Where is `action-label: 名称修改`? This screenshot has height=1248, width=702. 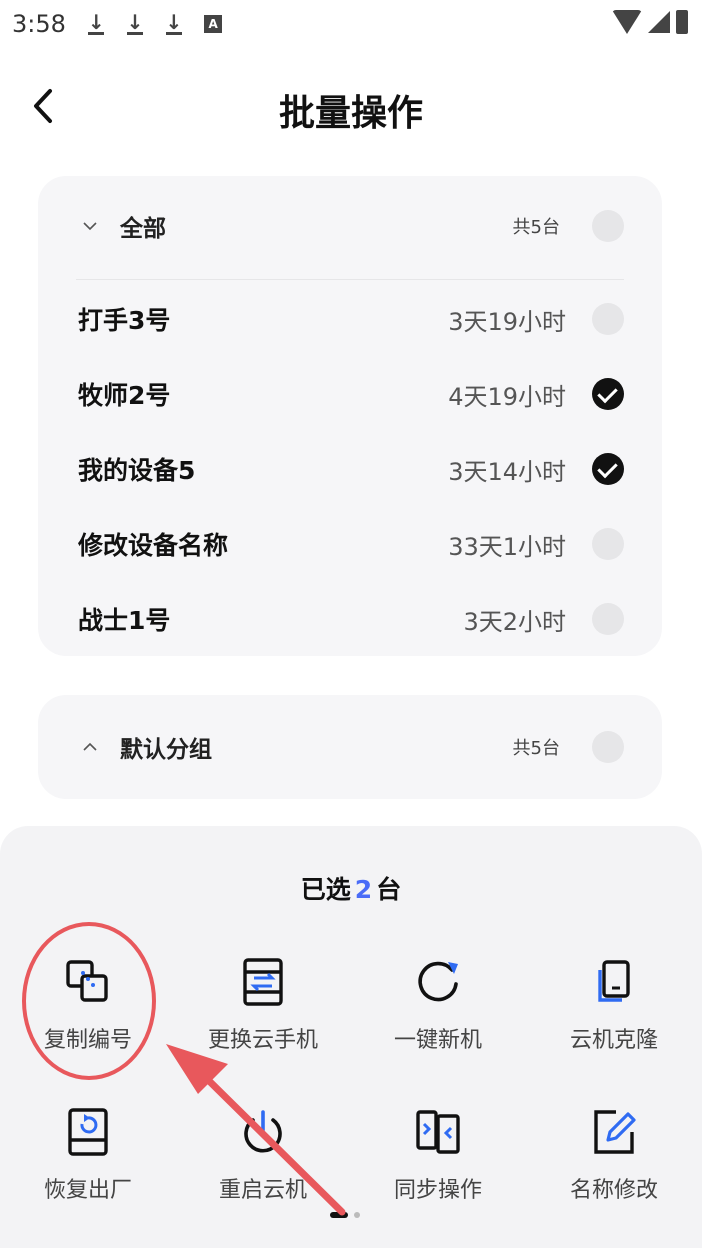 action-label: 名称修改 is located at coordinates (613, 1190).